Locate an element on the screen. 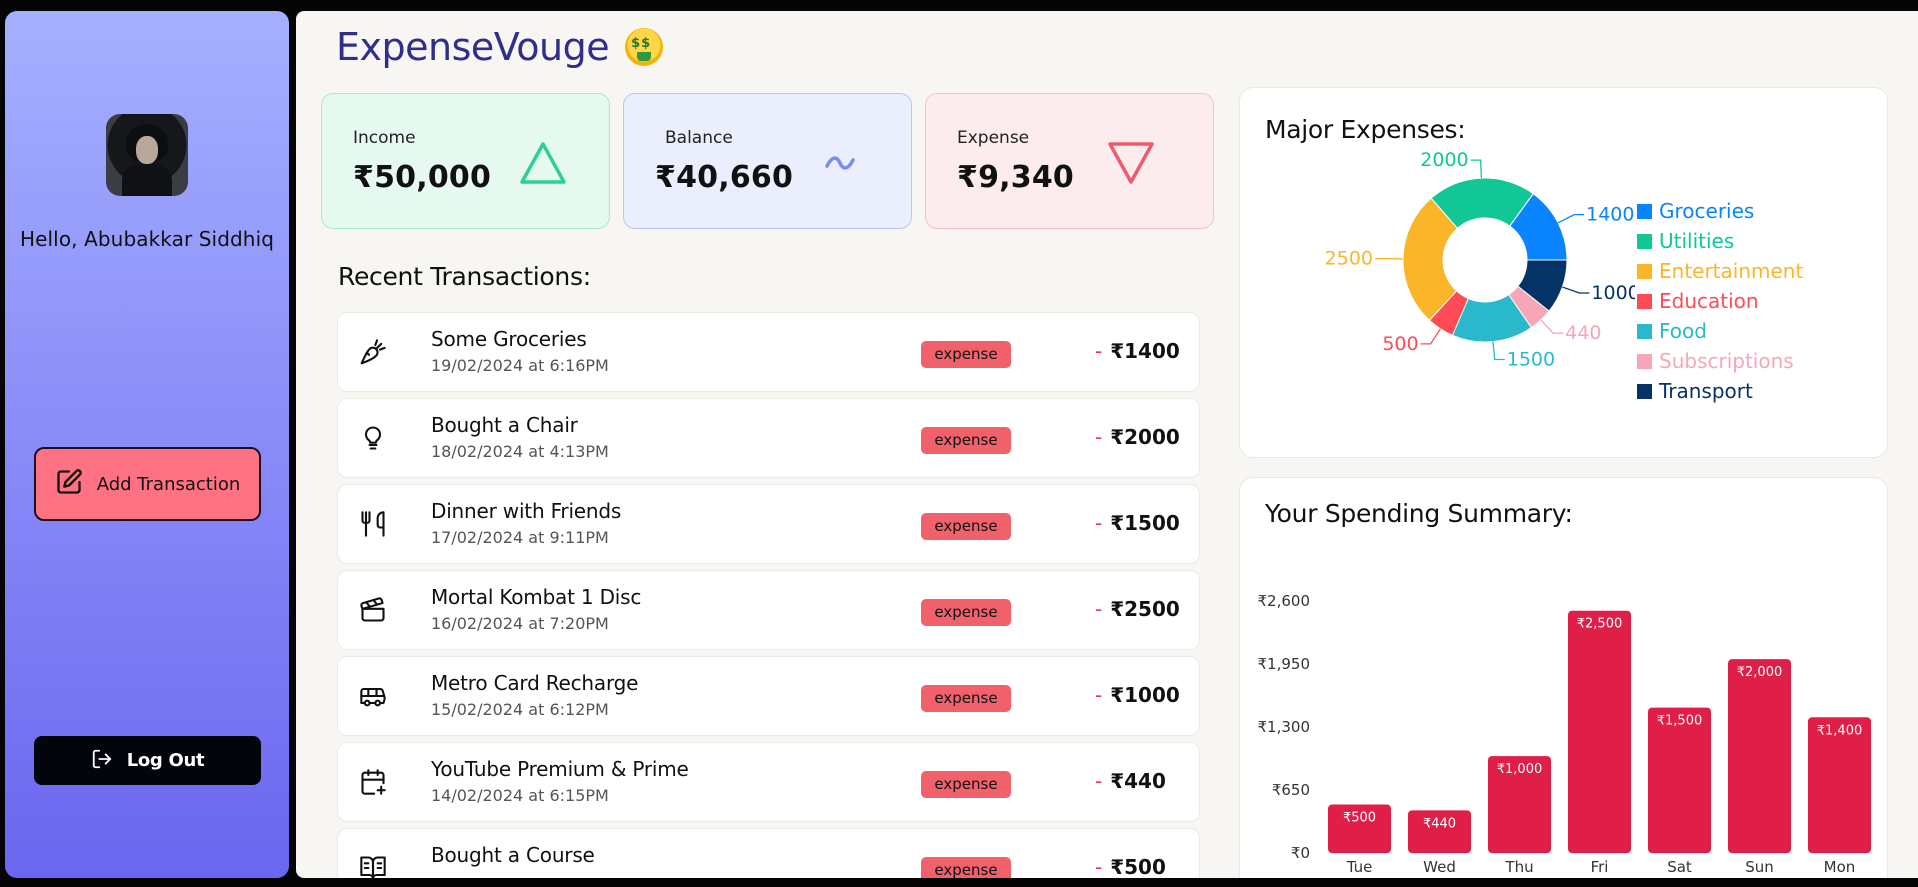  transaction-row: Bought a Course expense - ₹500 is located at coordinates (768, 853).